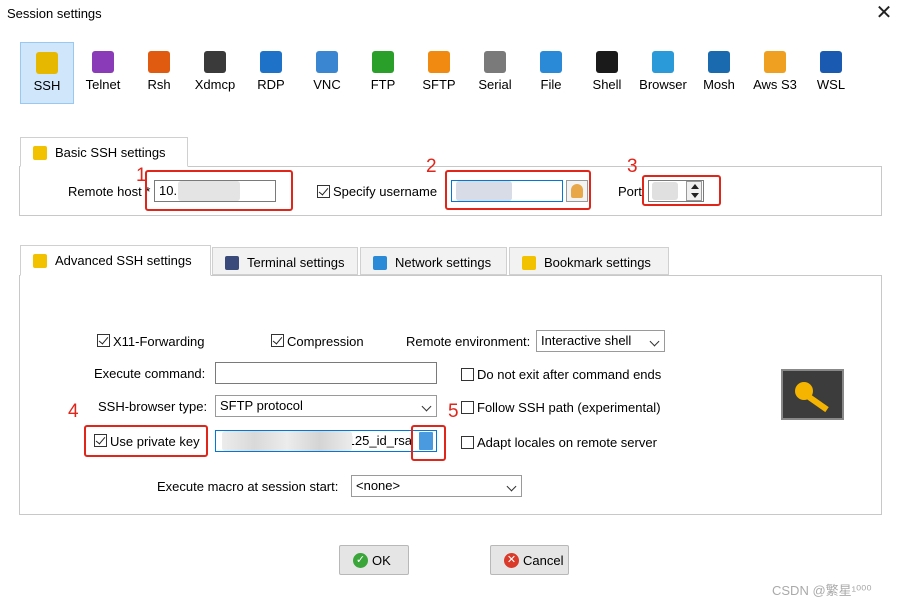  Describe the element at coordinates (287, 441) in the screenshot. I see `redacted-region` at that location.